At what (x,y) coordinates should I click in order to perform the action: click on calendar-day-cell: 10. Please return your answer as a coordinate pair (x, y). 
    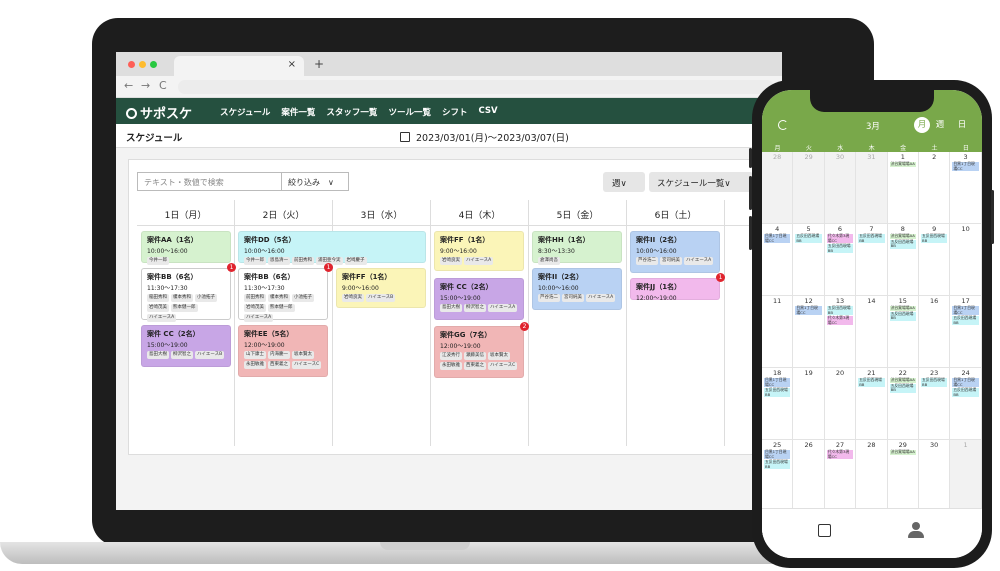
    Looking at the image, I should click on (966, 260).